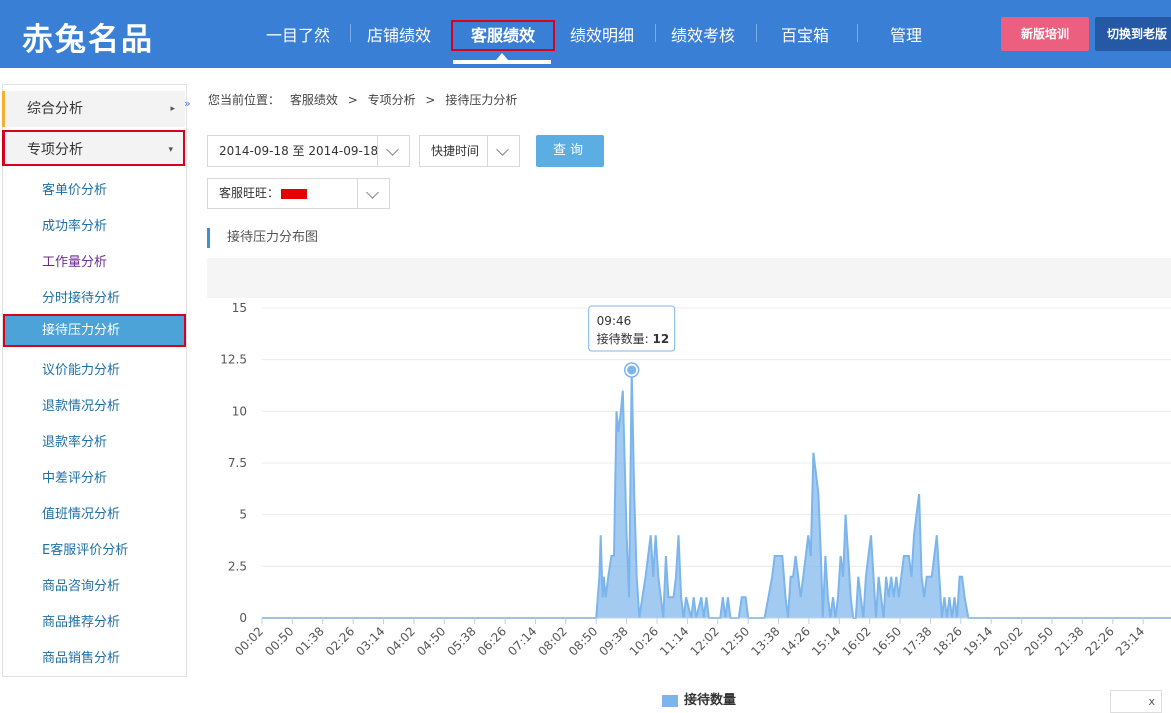 This screenshot has height=713, width=1171. What do you see at coordinates (602, 34) in the screenshot?
I see `nav-item-performance-detail: 绩效明细` at bounding box center [602, 34].